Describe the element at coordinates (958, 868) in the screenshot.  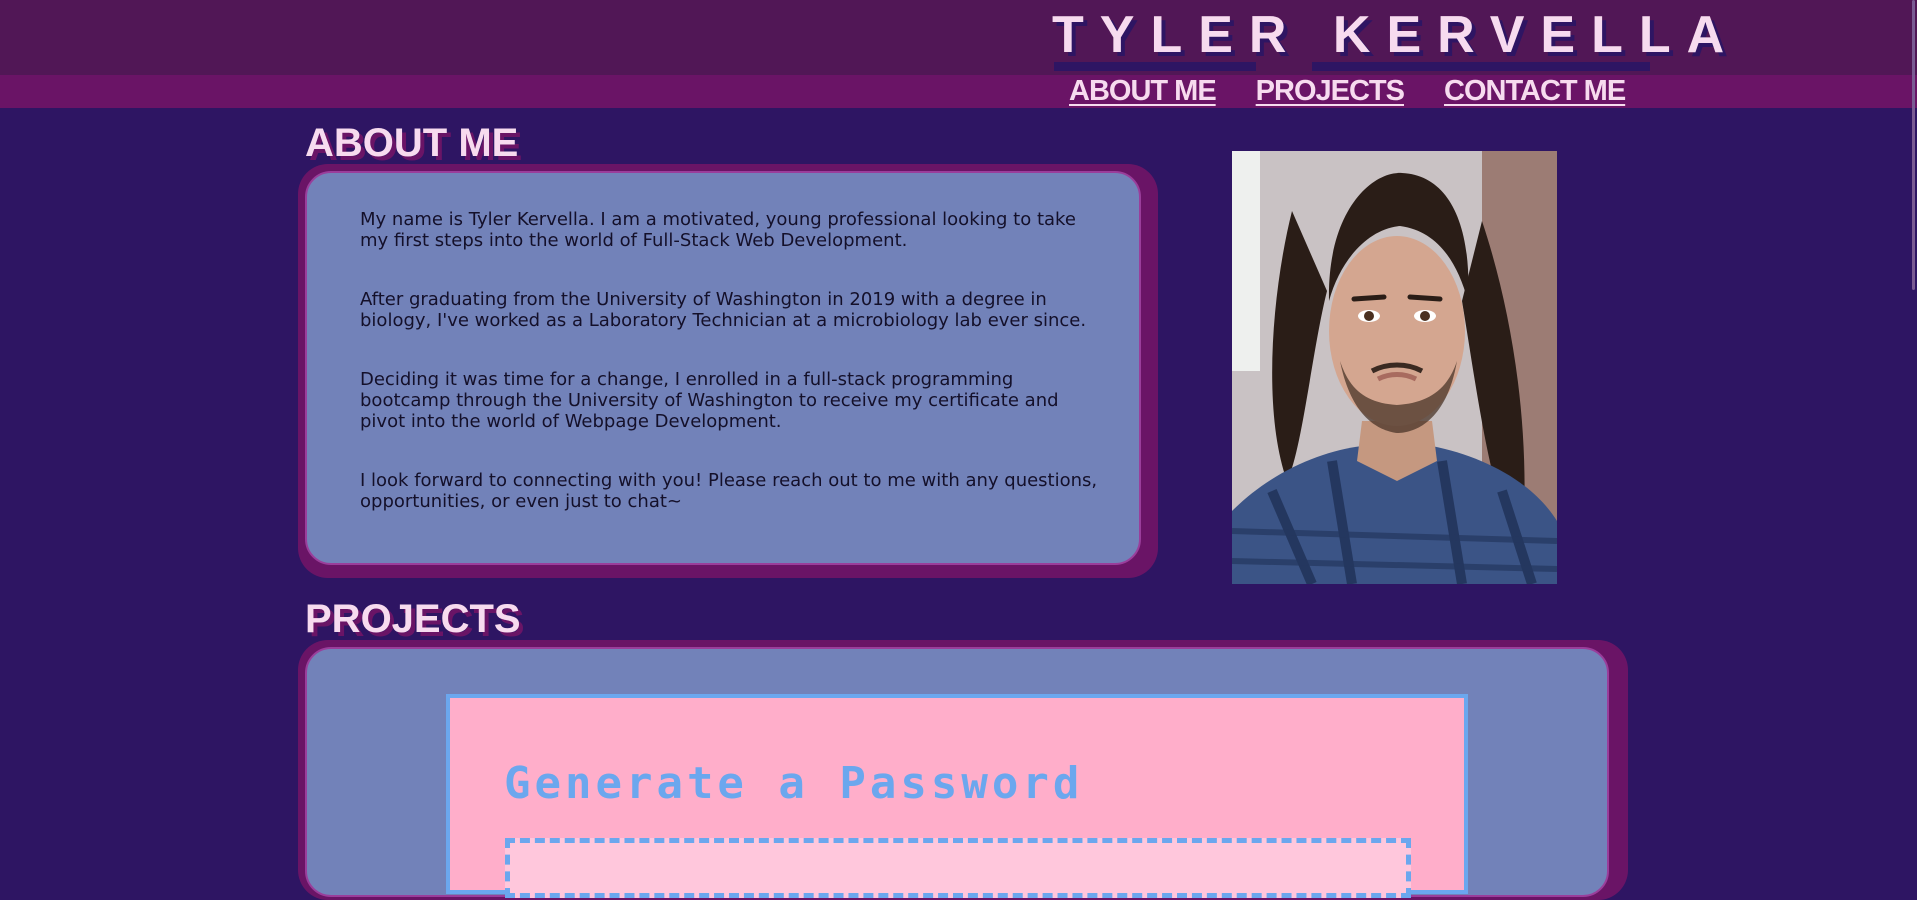
I see `project-password-box` at that location.